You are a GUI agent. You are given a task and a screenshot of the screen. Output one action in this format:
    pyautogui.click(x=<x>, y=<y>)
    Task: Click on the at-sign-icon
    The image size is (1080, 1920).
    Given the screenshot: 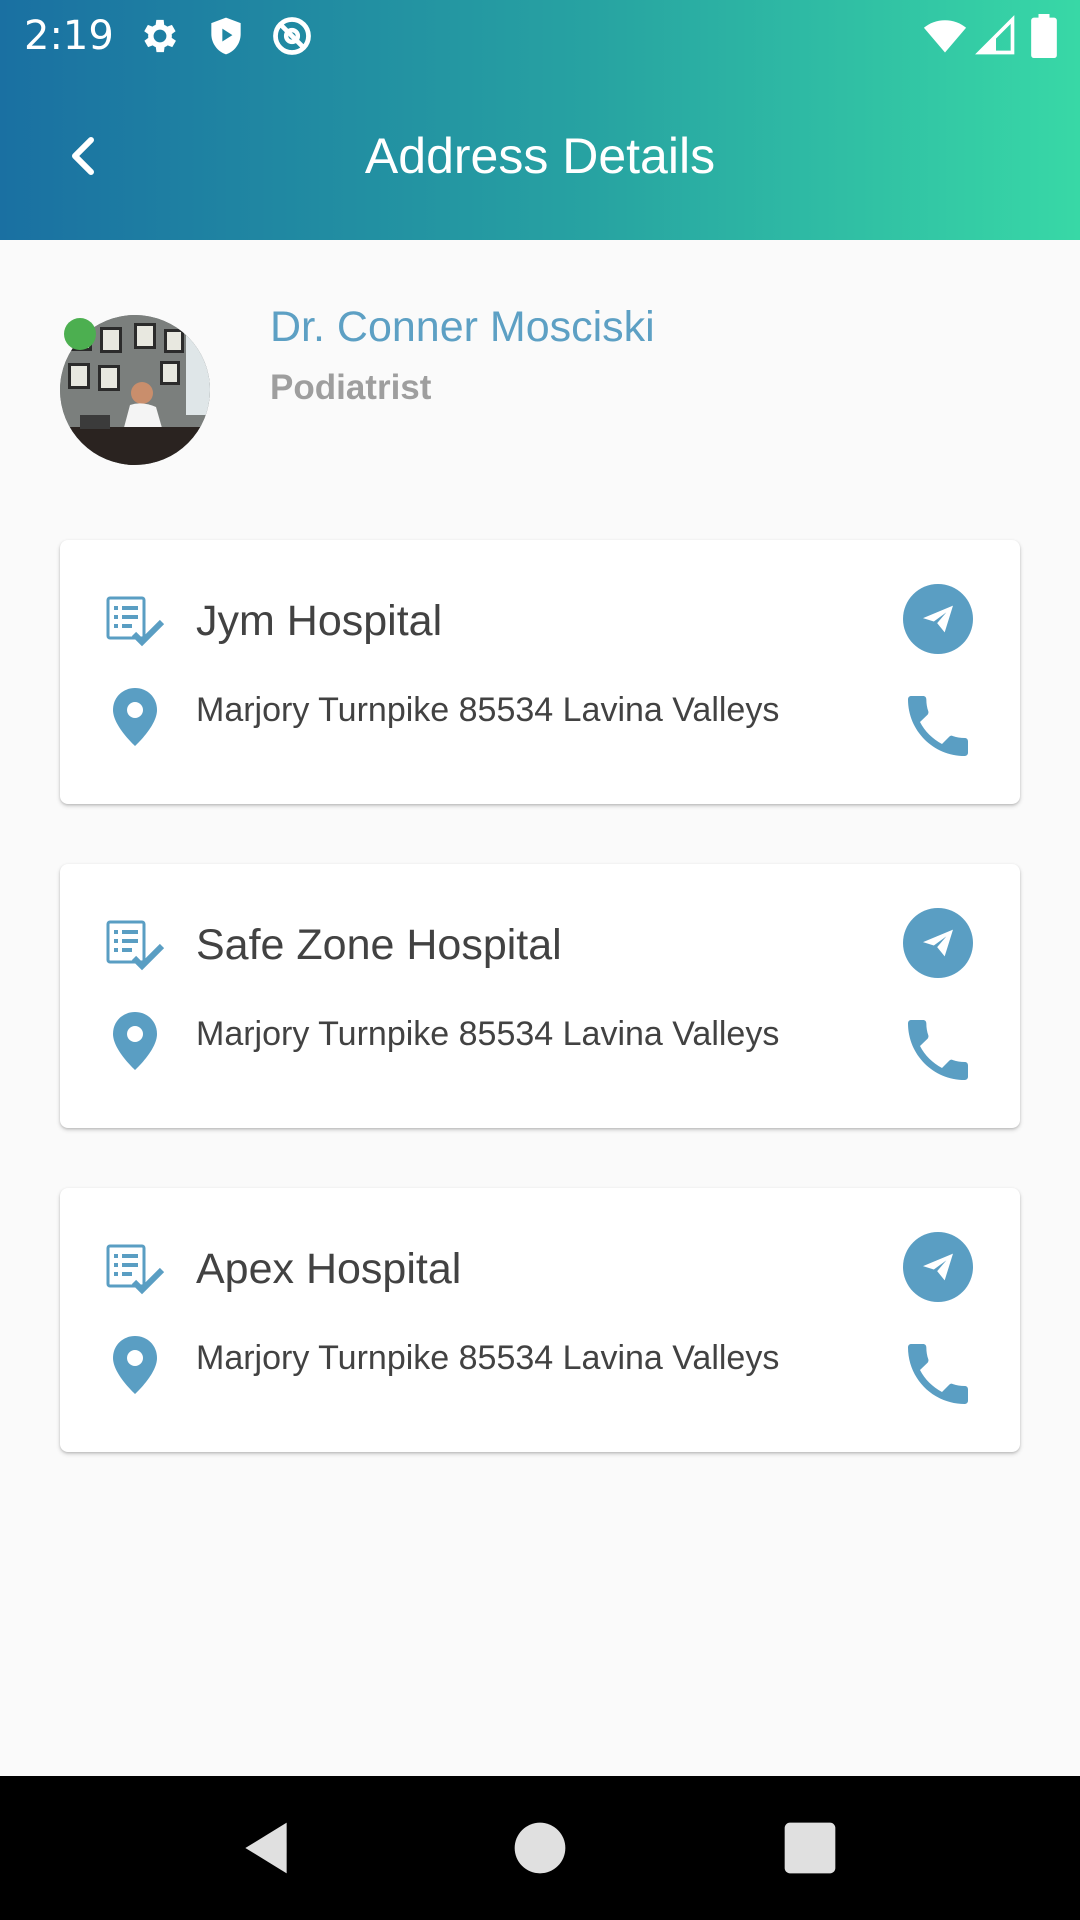 What is the action you would take?
    pyautogui.click(x=292, y=36)
    